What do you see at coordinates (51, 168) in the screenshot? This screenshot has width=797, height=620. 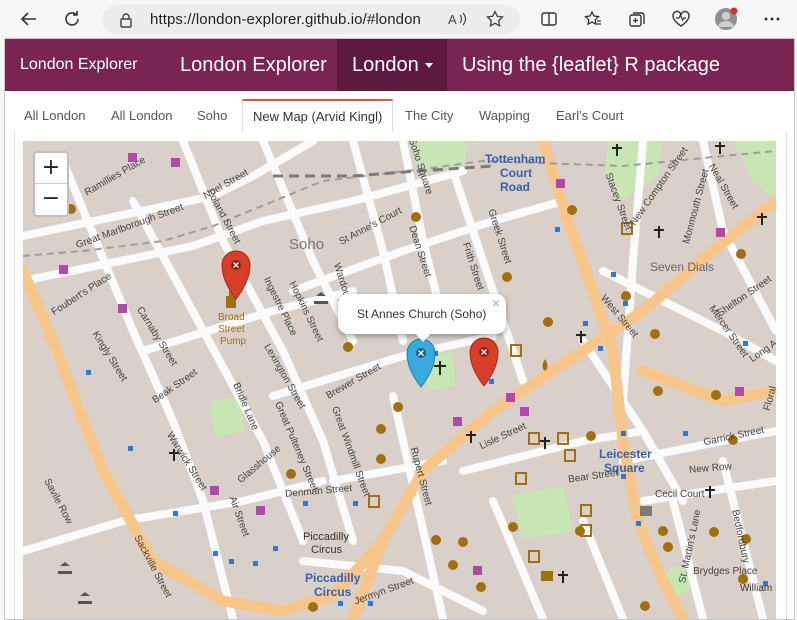 I see `zoom-in-button: +` at bounding box center [51, 168].